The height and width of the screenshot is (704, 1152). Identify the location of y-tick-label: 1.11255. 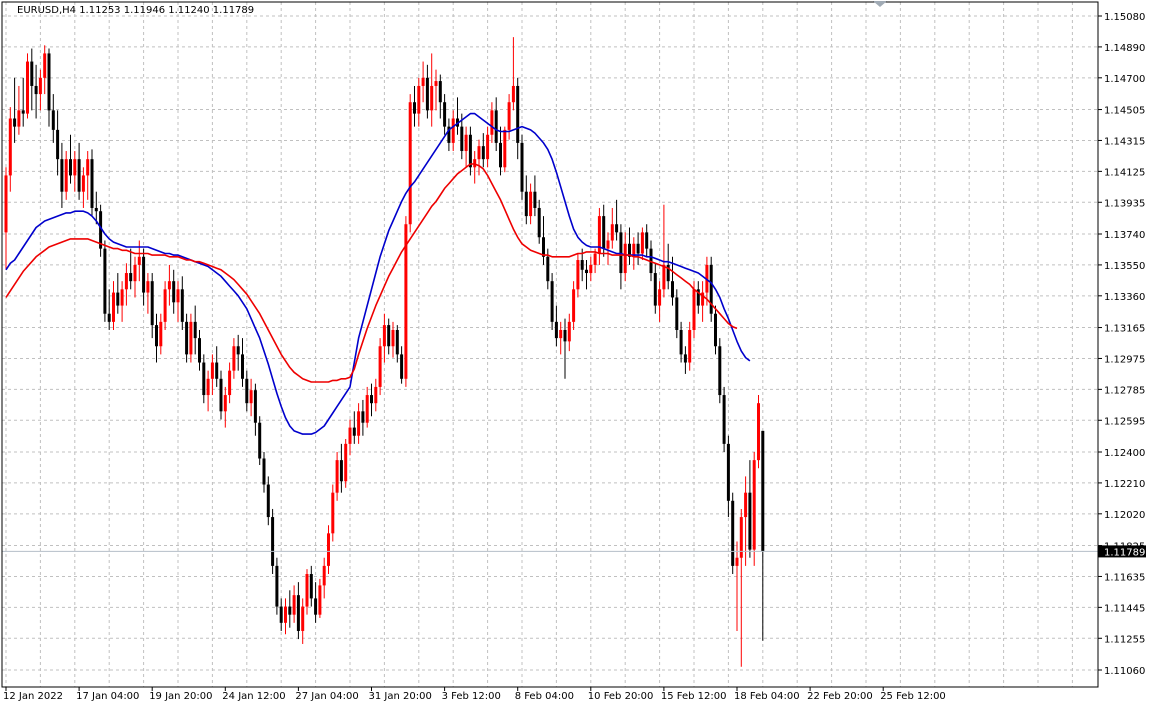
(1124, 639).